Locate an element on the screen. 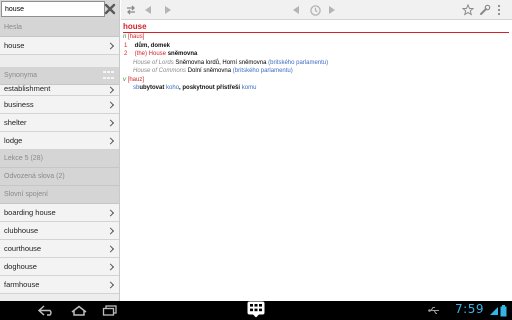 Image resolution: width=512 pixels, height=320 pixels. app-drawer-button is located at coordinates (256, 309).